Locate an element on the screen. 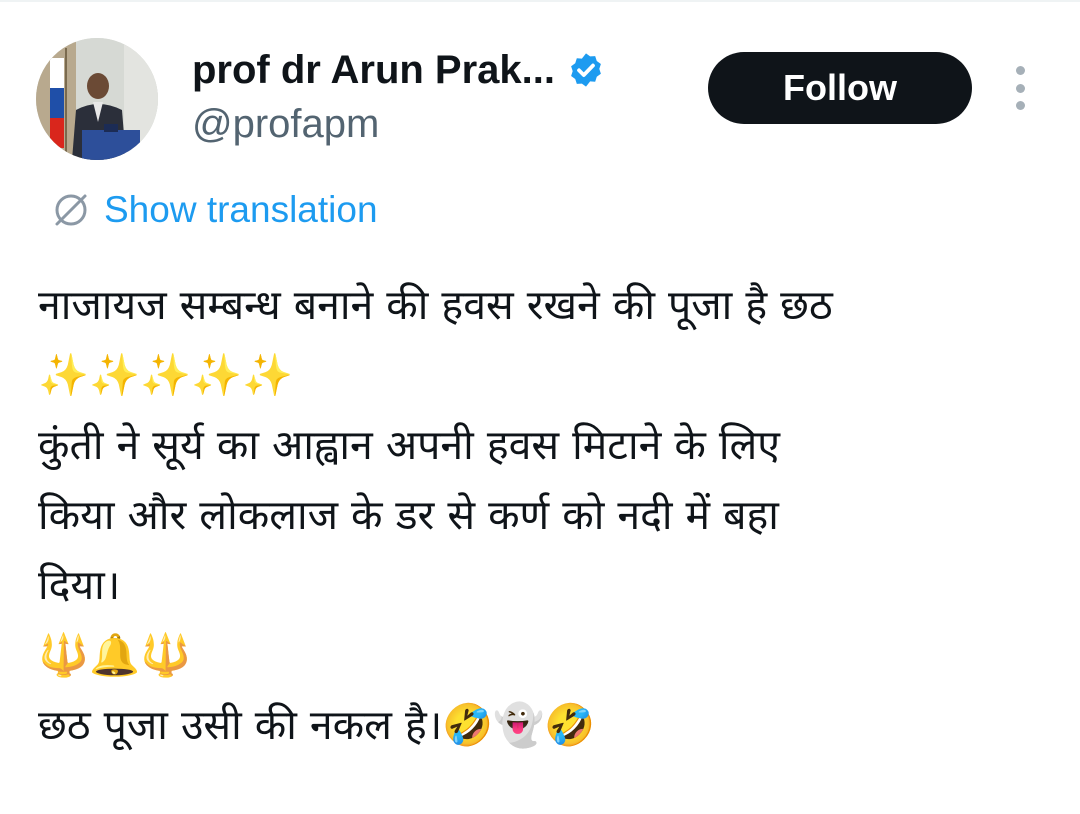  author-handle: @profapm is located at coordinates (285, 124).